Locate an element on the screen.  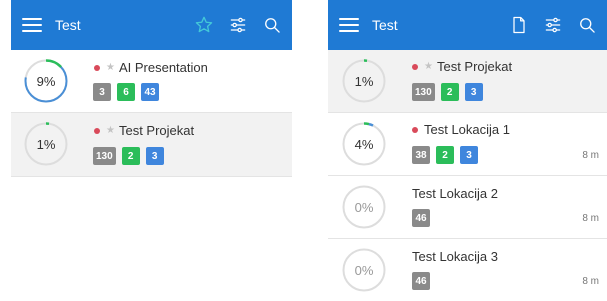
progress-ring: 4% is located at coordinates (364, 144).